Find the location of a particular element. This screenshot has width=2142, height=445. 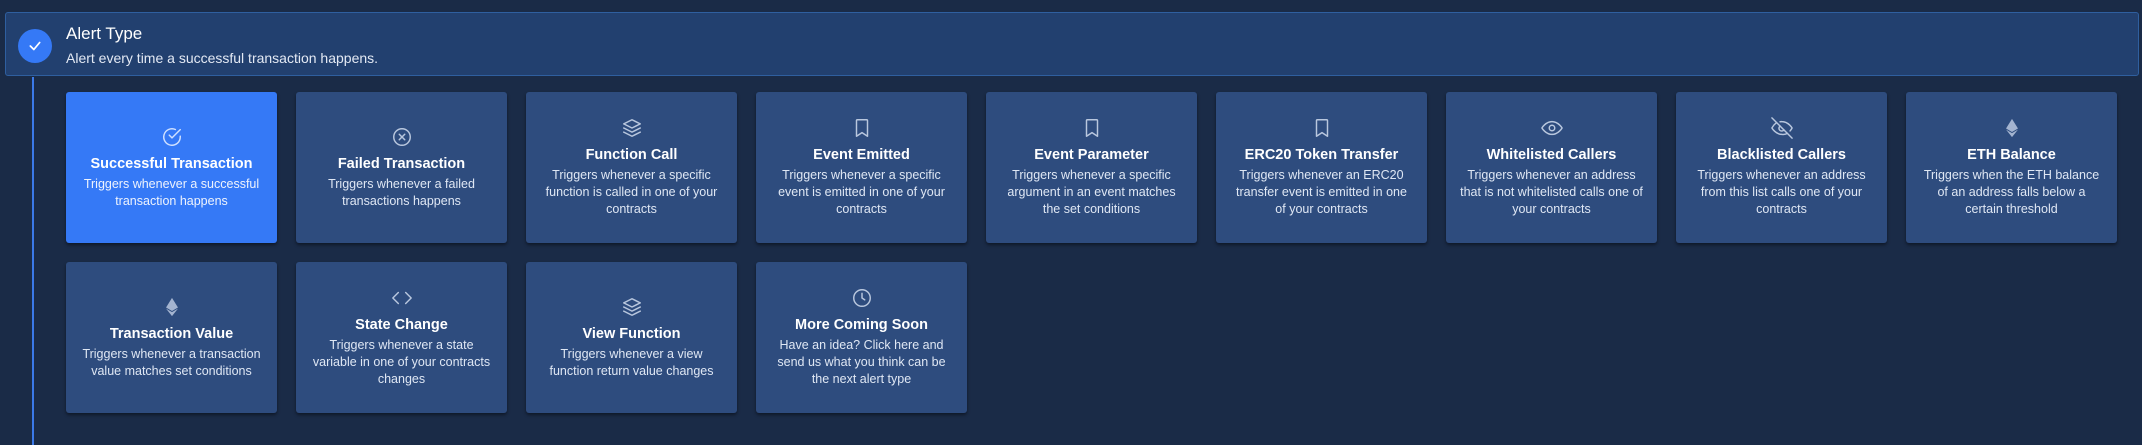

card-title: Blacklisted Callers is located at coordinates (1781, 155).